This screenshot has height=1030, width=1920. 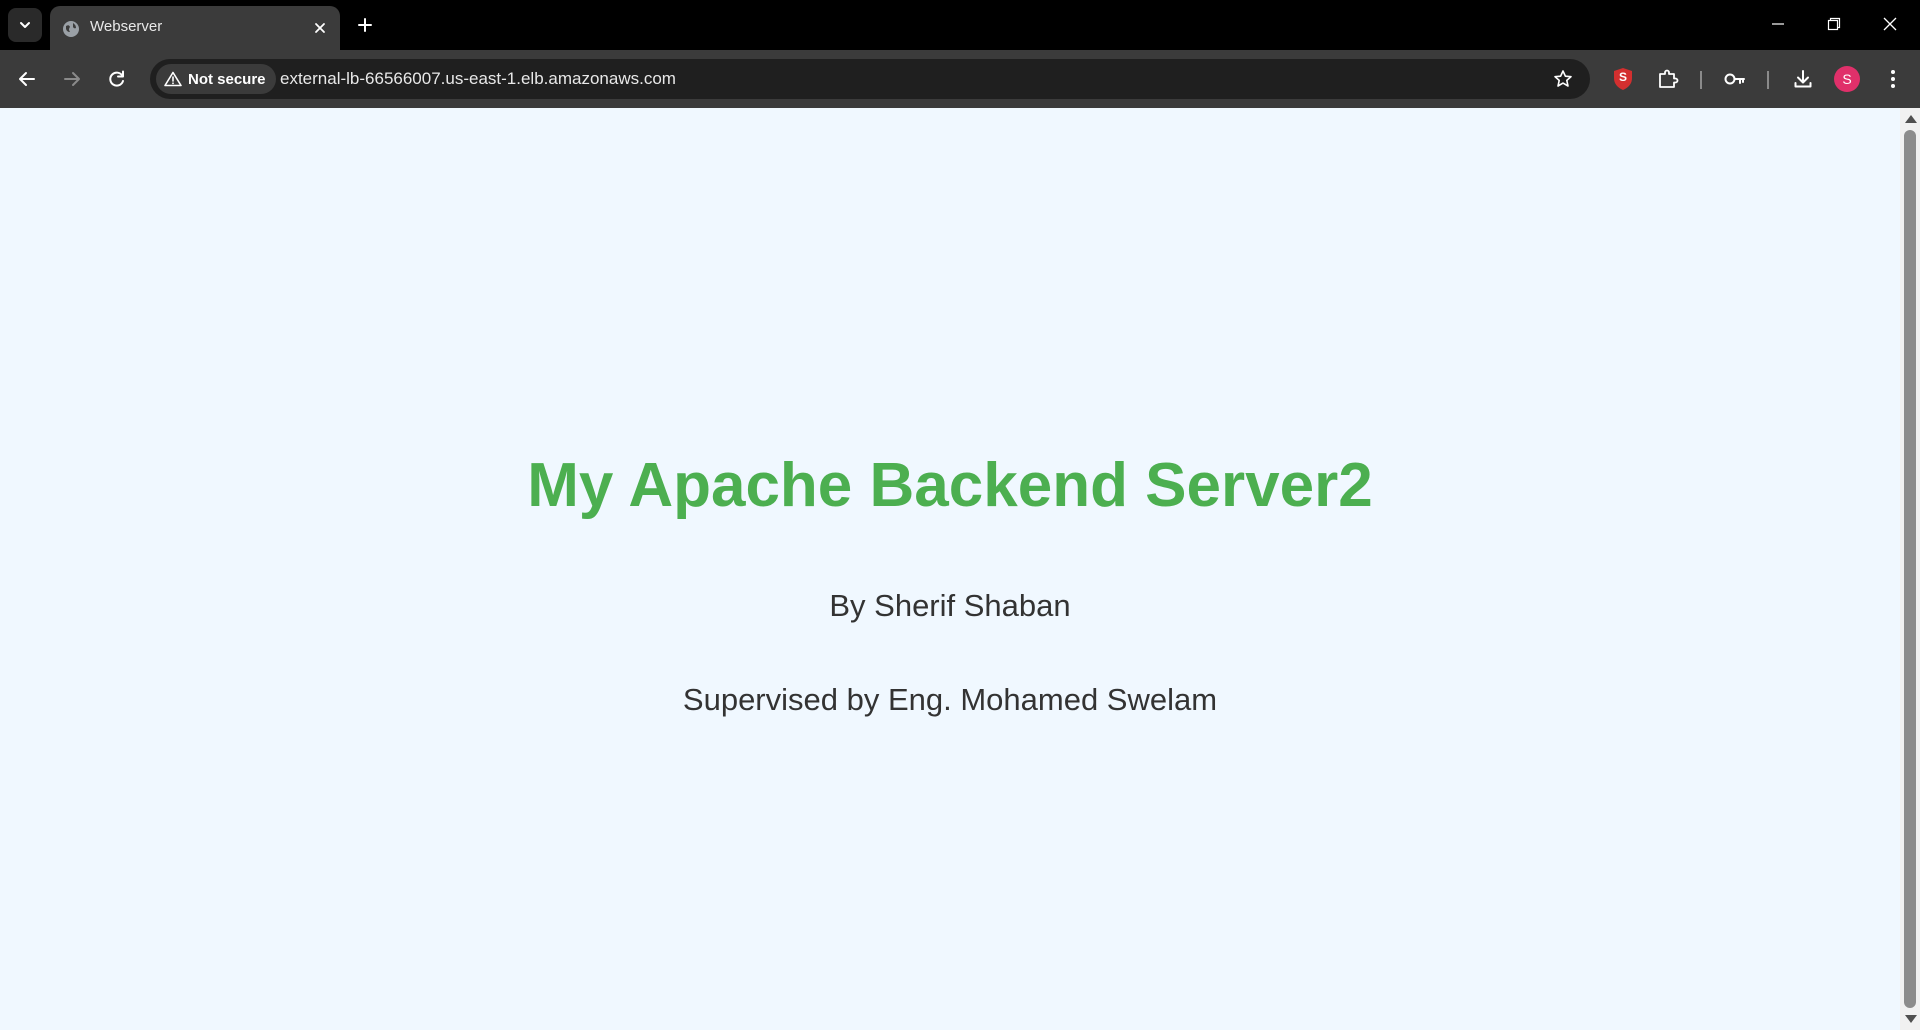 I want to click on restore-button, so click(x=1834, y=24).